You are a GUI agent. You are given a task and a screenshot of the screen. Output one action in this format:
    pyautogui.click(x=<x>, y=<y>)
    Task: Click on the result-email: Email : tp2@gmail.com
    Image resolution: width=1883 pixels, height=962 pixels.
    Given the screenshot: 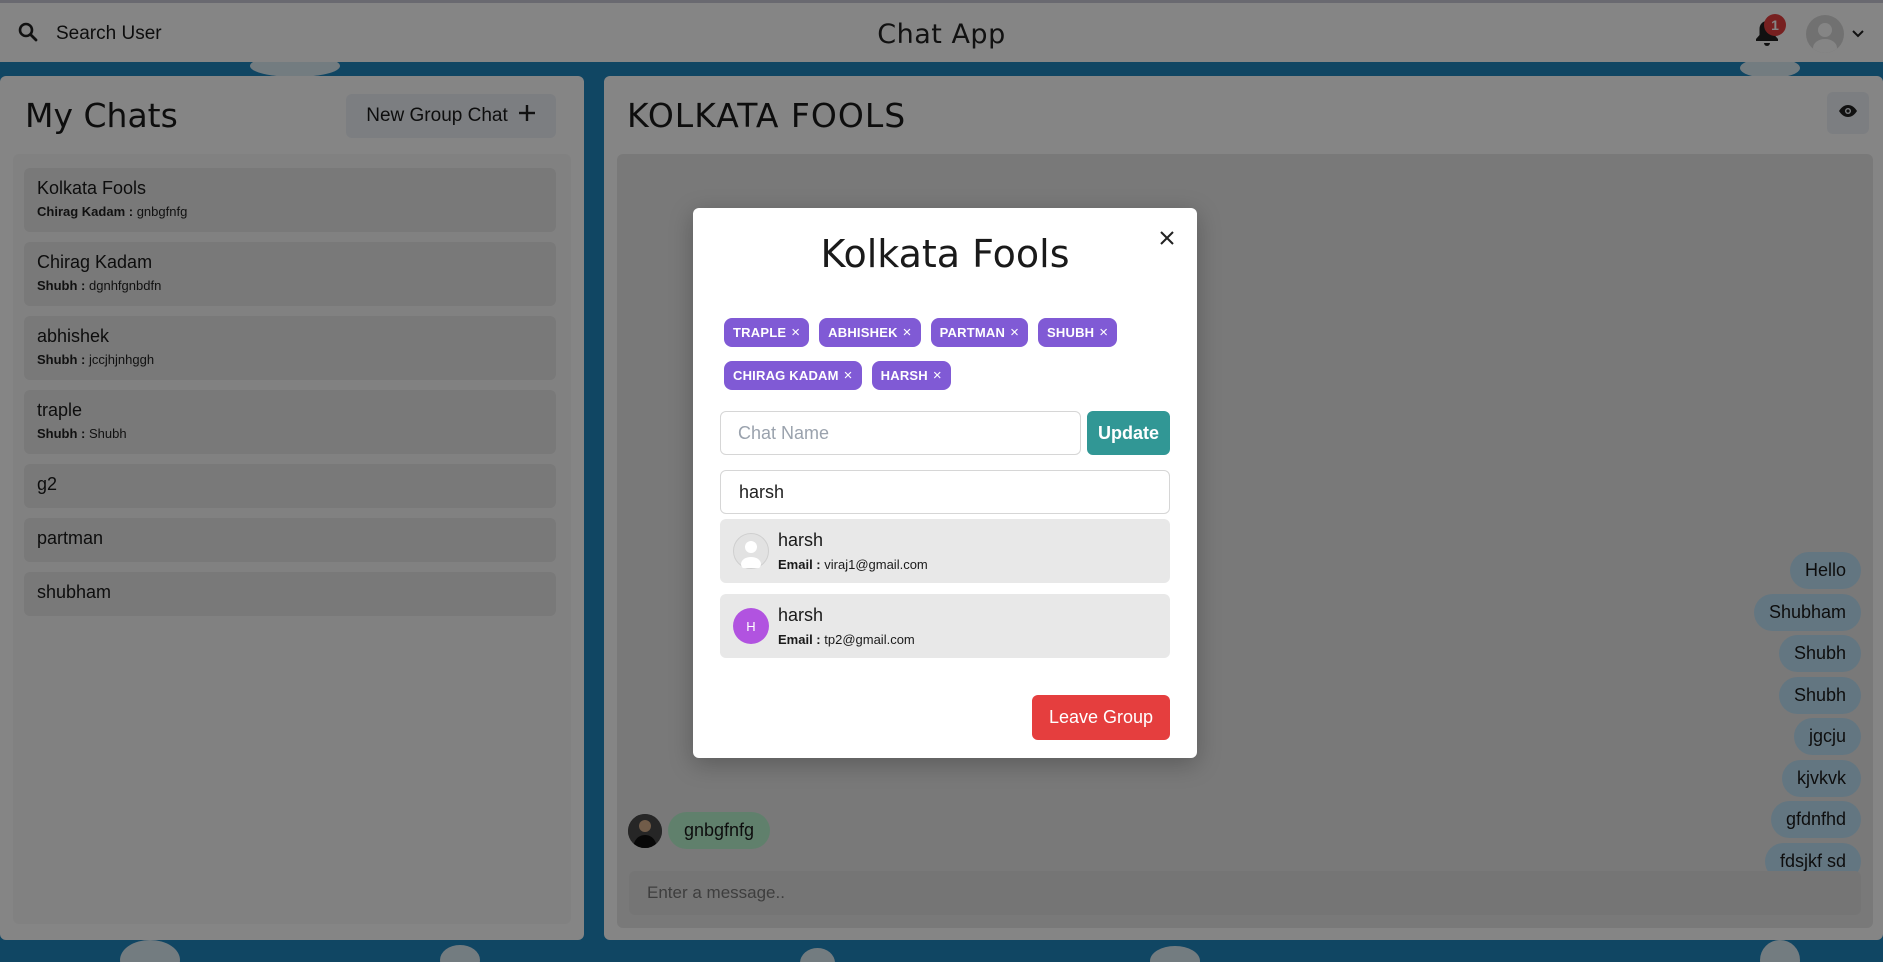 What is the action you would take?
    pyautogui.click(x=846, y=639)
    